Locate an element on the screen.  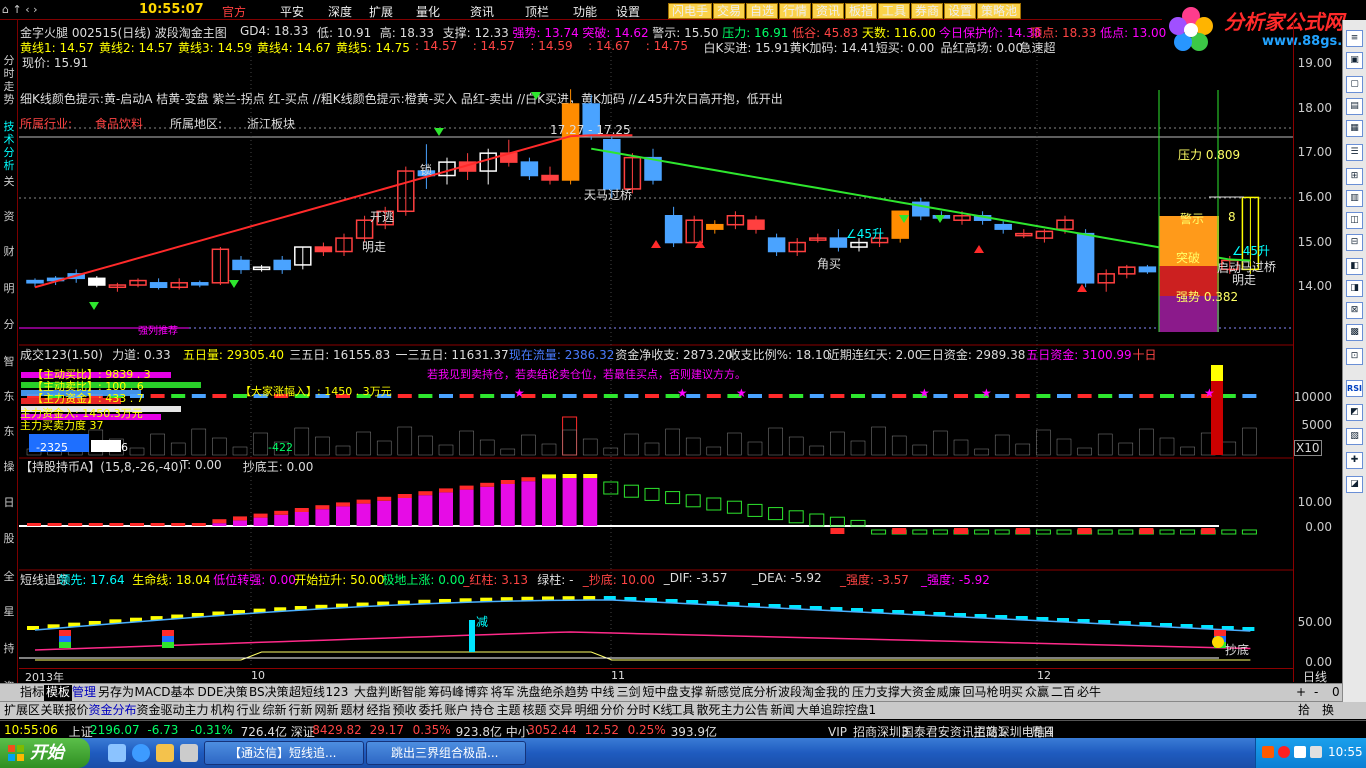
menu-settings: 设置 is located at coordinates (628, 11).